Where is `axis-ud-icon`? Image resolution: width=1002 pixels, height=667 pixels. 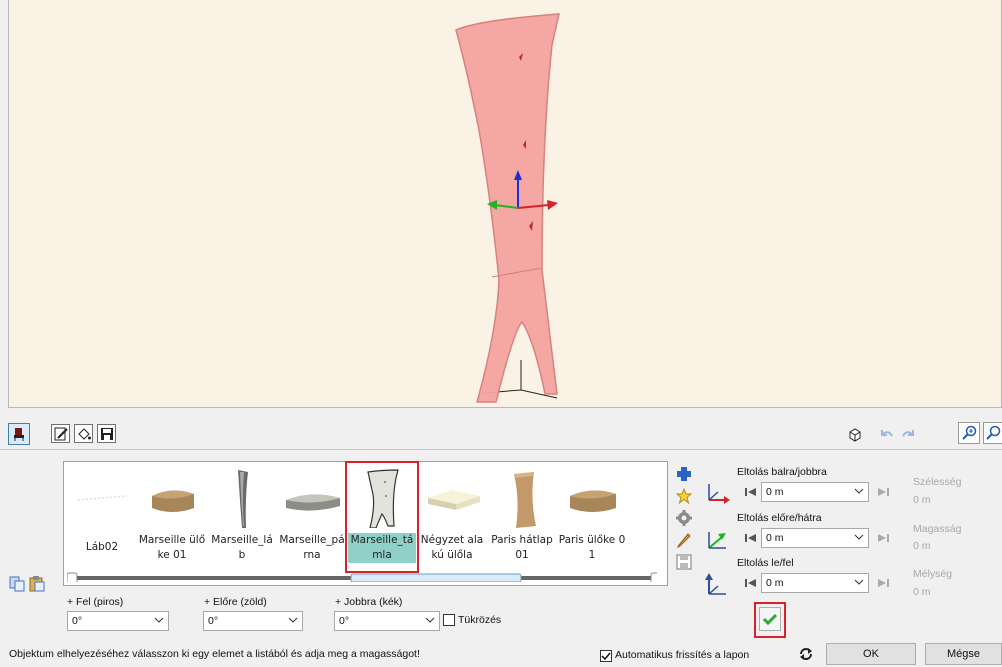 axis-ud-icon is located at coordinates (715, 584).